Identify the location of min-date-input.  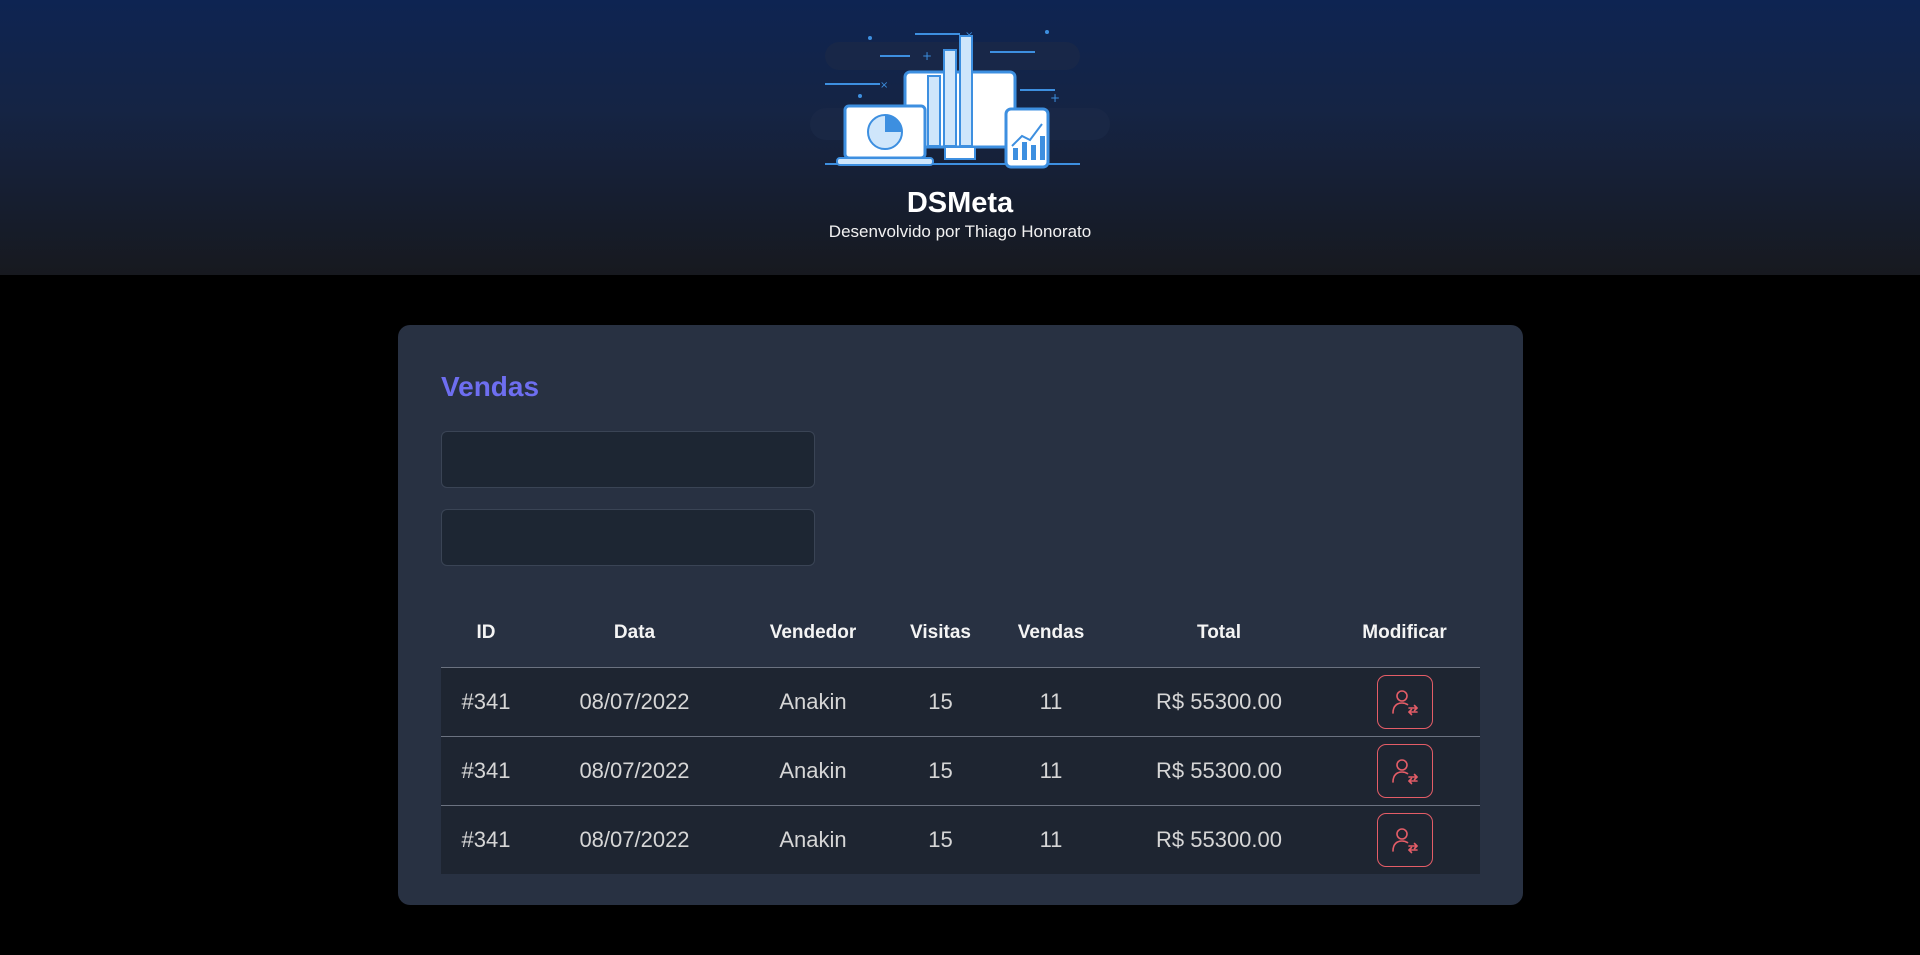
(628, 459).